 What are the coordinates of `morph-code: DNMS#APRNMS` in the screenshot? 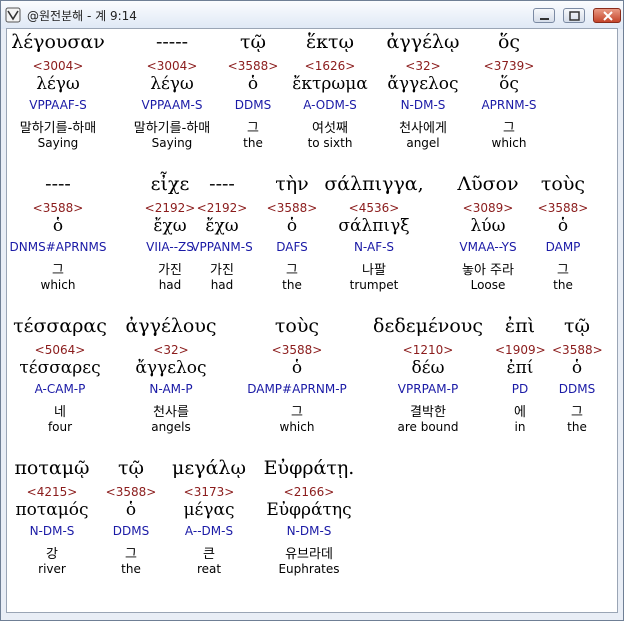 It's located at (58, 247).